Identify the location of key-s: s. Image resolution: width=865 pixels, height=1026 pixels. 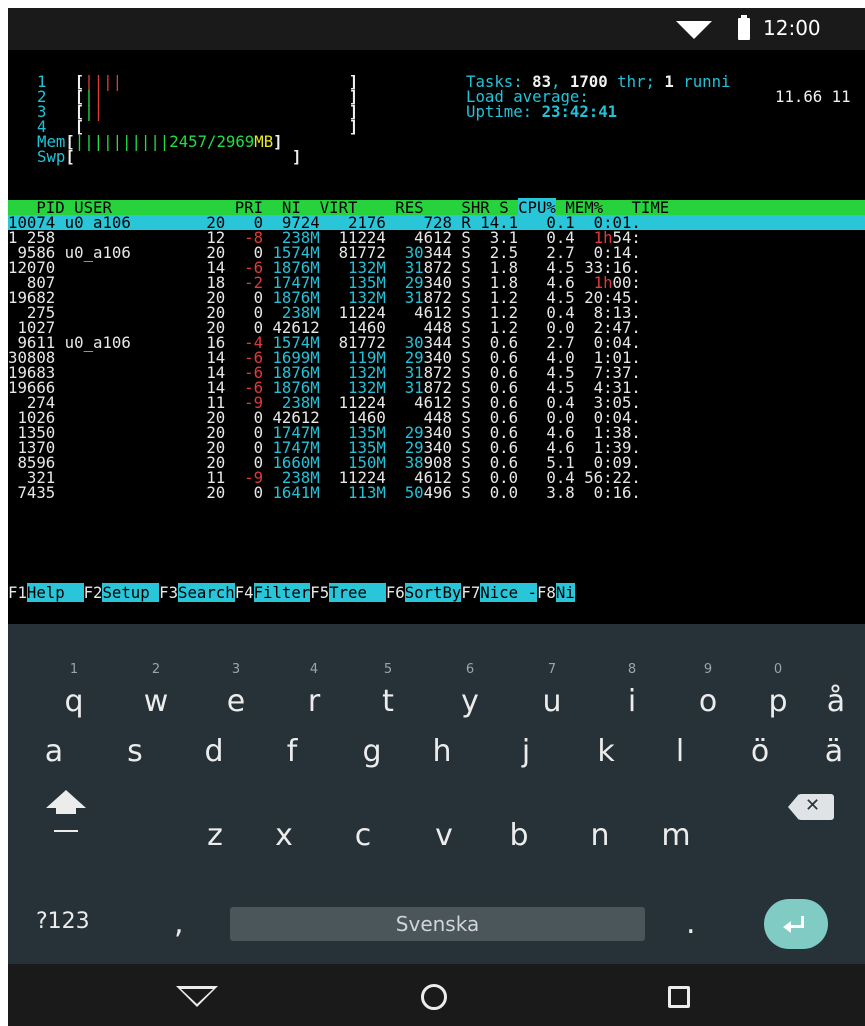
(135, 752).